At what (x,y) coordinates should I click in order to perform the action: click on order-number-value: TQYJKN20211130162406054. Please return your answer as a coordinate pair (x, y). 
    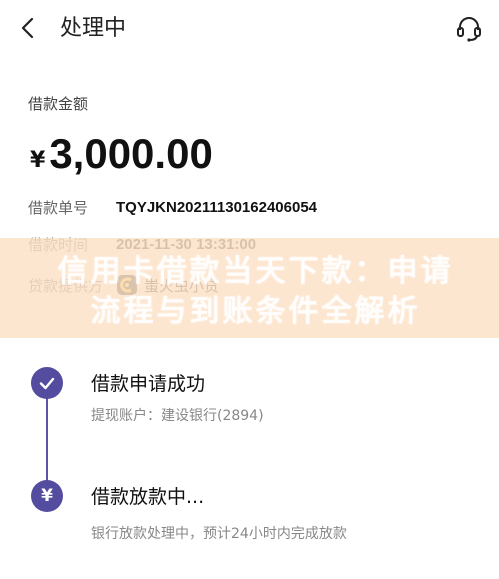
    Looking at the image, I should click on (217, 207).